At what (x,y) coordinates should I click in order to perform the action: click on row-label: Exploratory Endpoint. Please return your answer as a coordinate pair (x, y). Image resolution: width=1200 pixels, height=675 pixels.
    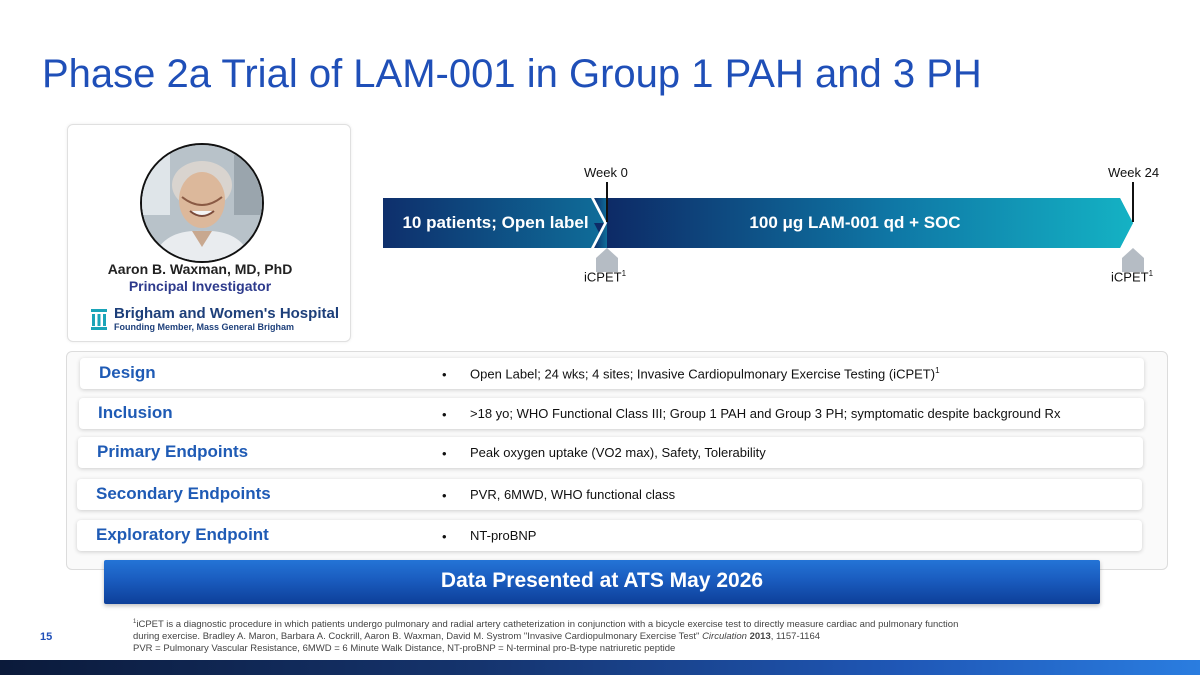
    Looking at the image, I should click on (182, 534).